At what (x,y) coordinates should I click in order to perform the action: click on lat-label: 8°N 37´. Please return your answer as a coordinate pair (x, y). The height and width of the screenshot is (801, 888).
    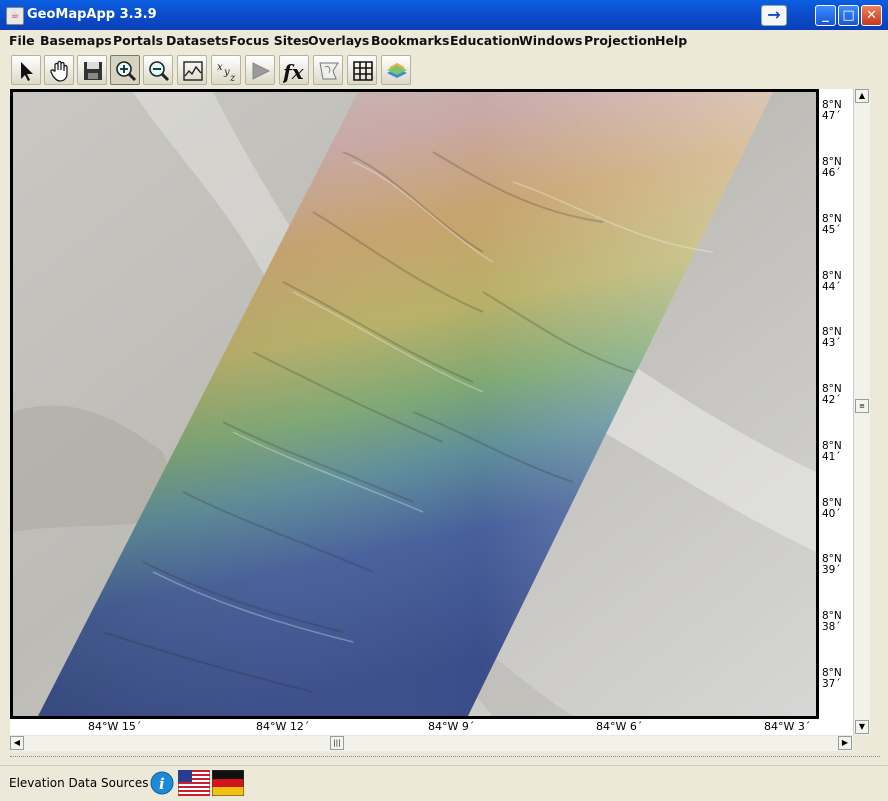
    Looking at the image, I should click on (832, 678).